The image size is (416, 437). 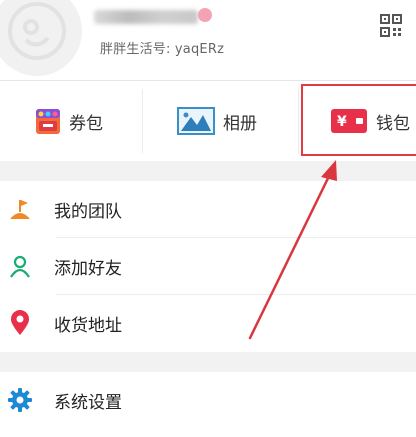 What do you see at coordinates (20, 322) in the screenshot?
I see `location-pin-icon` at bounding box center [20, 322].